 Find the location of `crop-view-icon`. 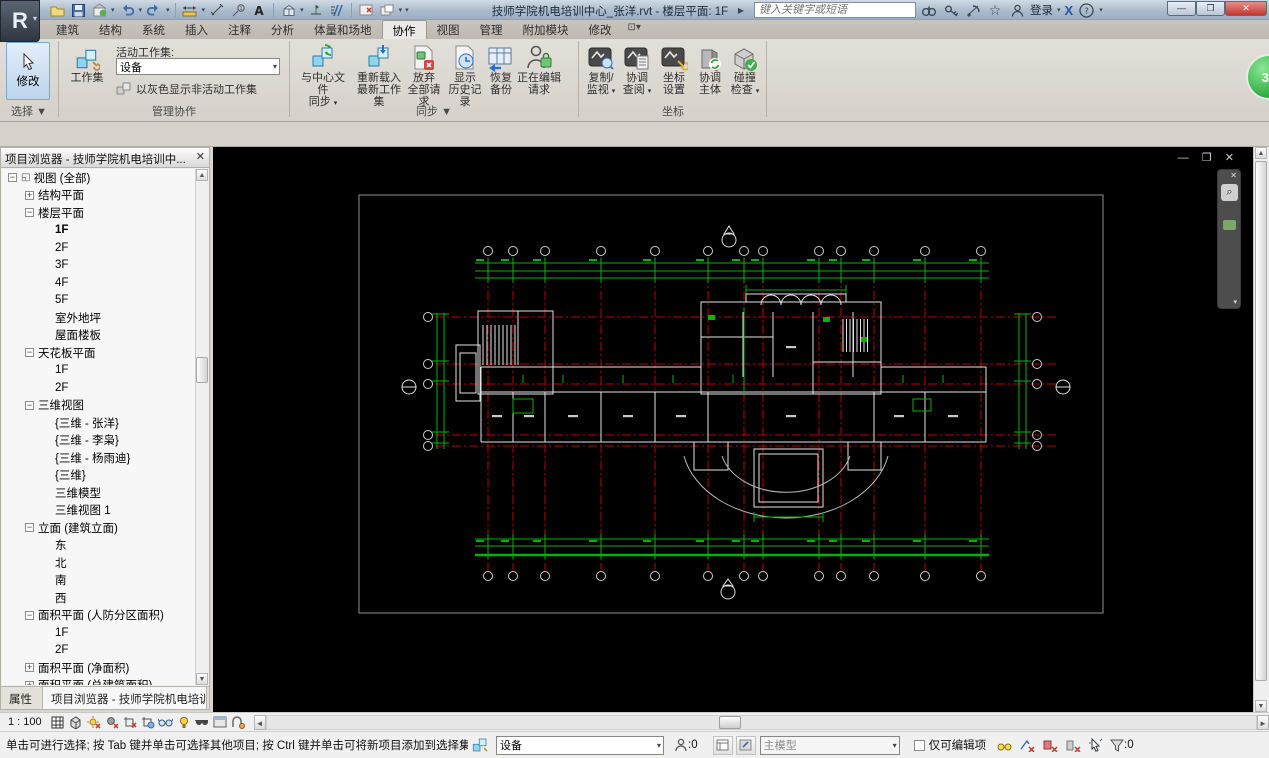

crop-view-icon is located at coordinates (130, 722).